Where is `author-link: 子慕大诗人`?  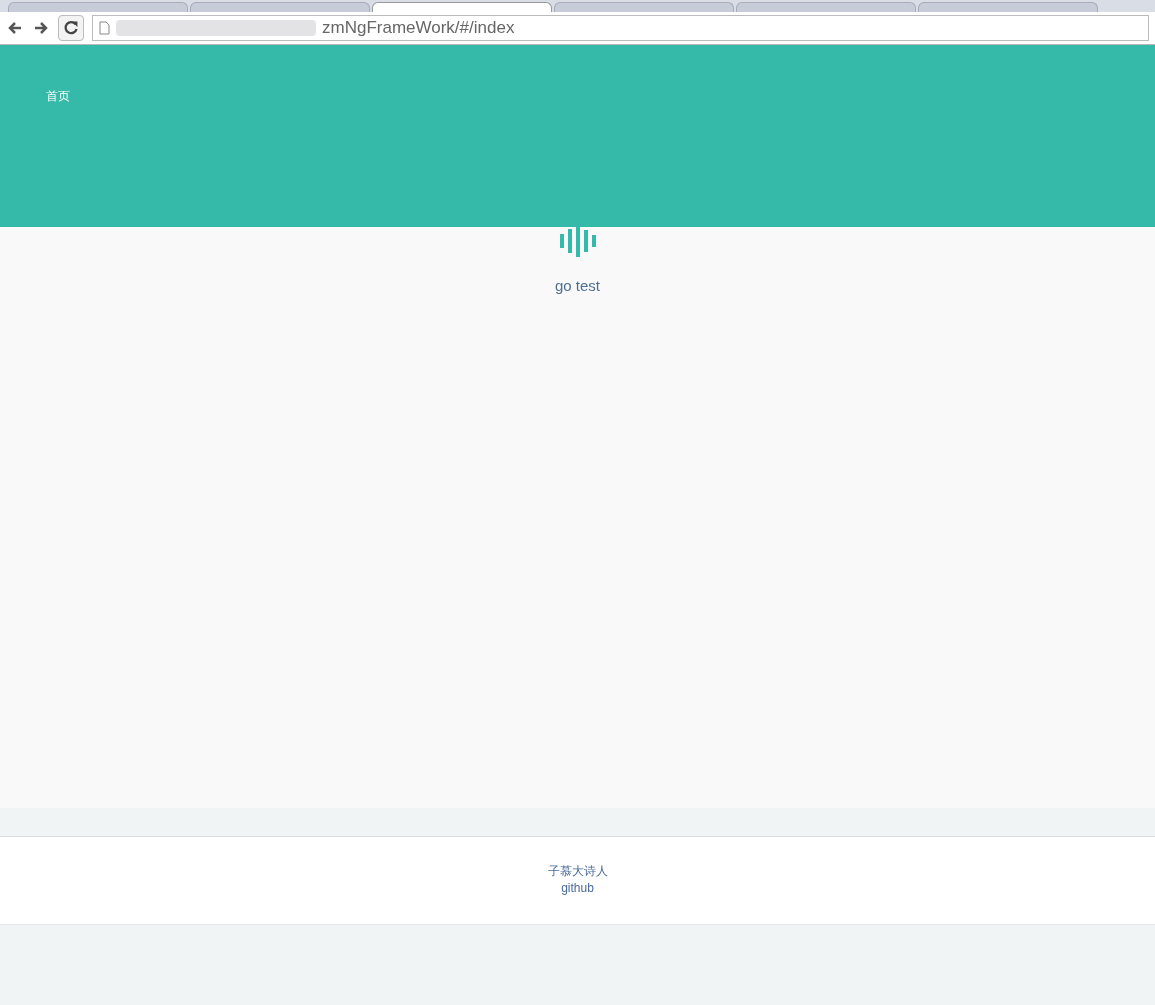
author-link: 子慕大诗人 is located at coordinates (577, 871).